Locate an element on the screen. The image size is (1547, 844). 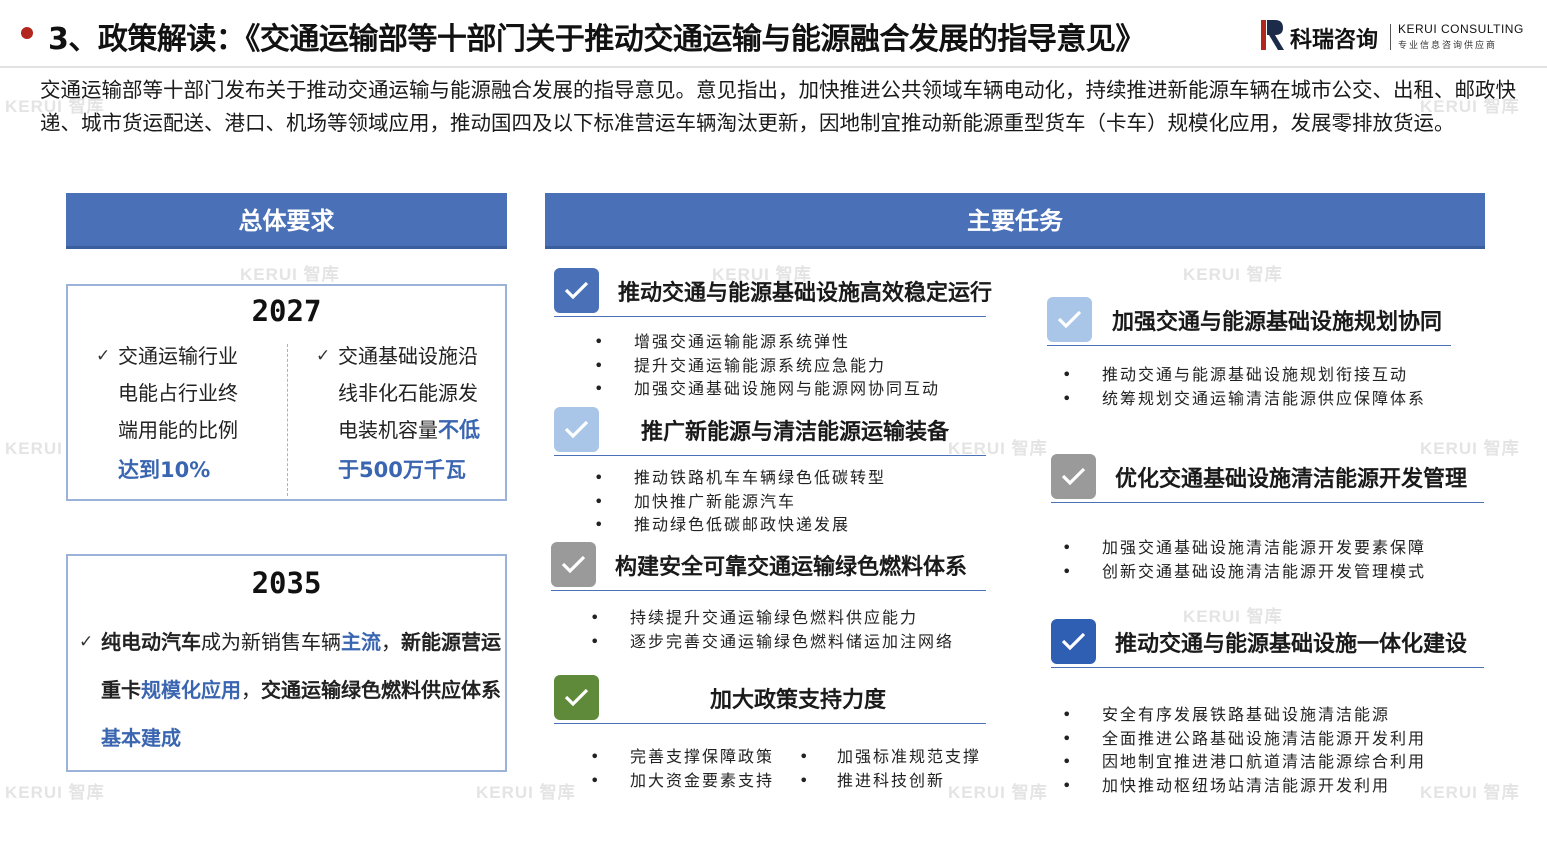
target-line: 电能占行业终 is located at coordinates (178, 393).